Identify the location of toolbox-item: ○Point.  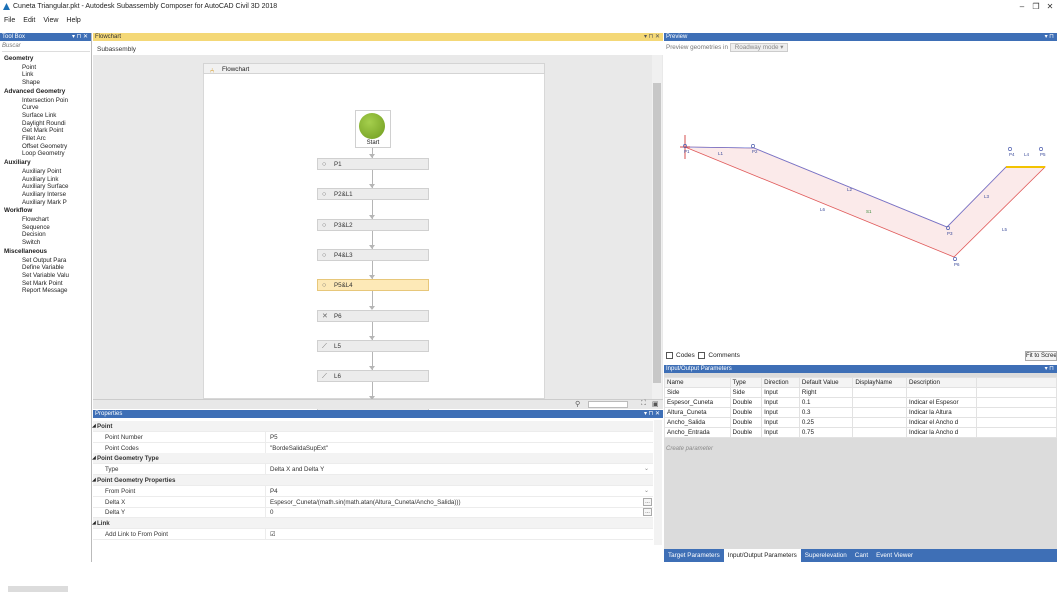
(57, 67).